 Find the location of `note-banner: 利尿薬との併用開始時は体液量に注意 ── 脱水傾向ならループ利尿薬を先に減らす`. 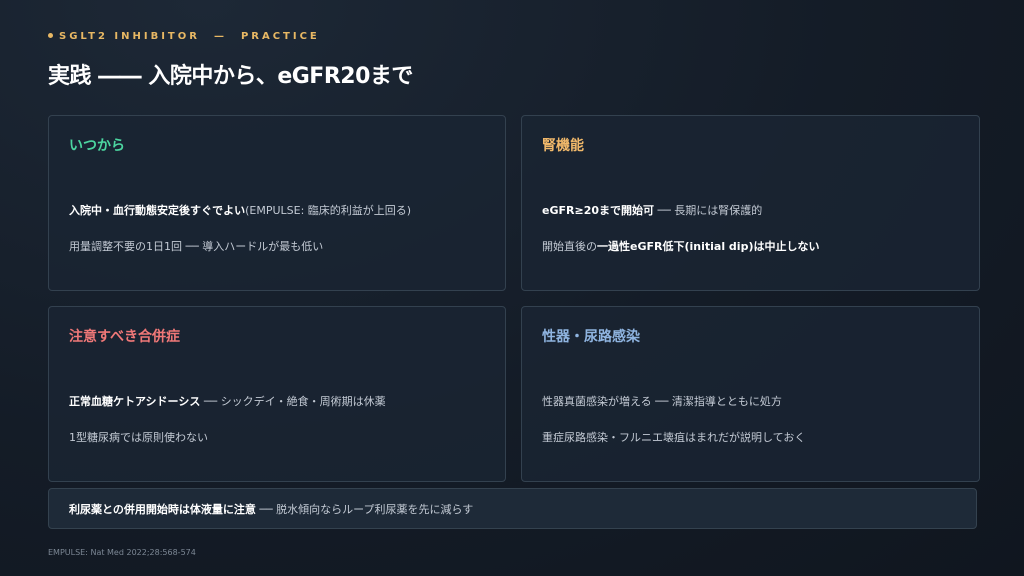

note-banner: 利尿薬との併用開始時は体液量に注意 ── 脱水傾向ならループ利尿薬を先に減らす is located at coordinates (512, 508).